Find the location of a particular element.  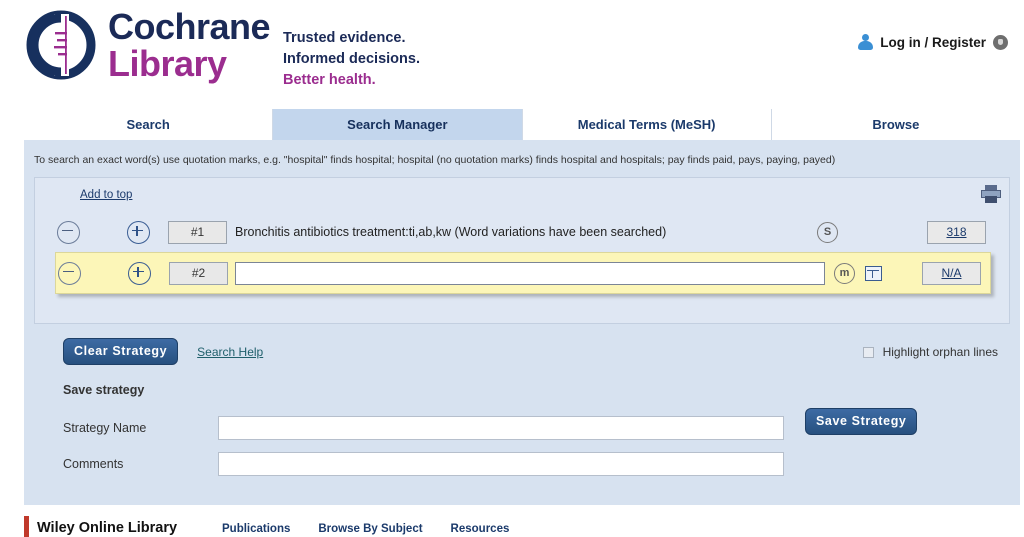

clear-strategy-button: Clear Strategy is located at coordinates (121, 351).